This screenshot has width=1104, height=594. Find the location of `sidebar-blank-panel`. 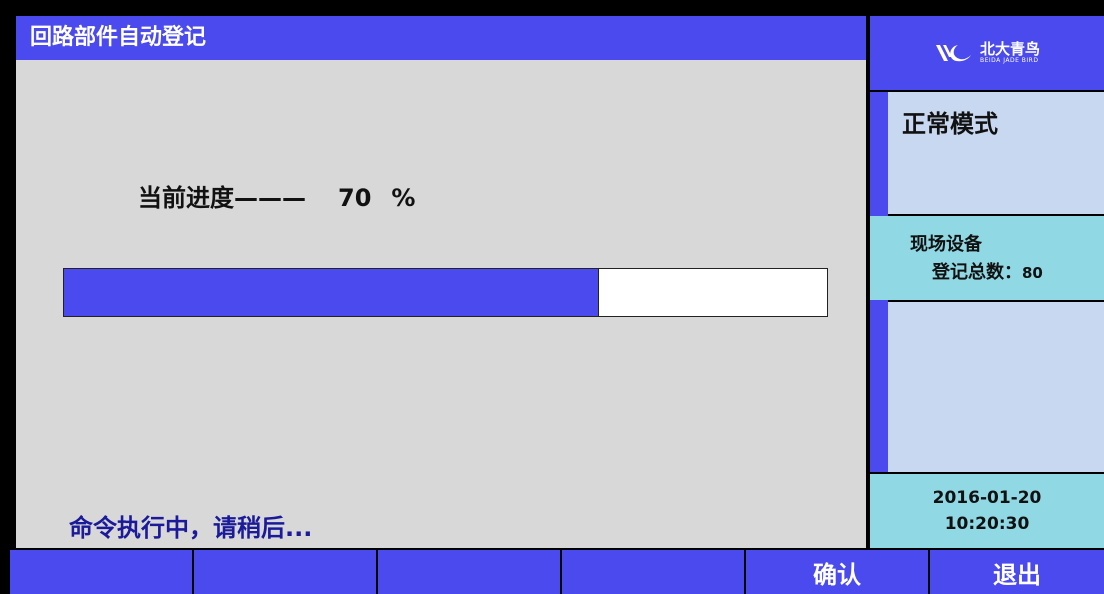

sidebar-blank-panel is located at coordinates (996, 387).